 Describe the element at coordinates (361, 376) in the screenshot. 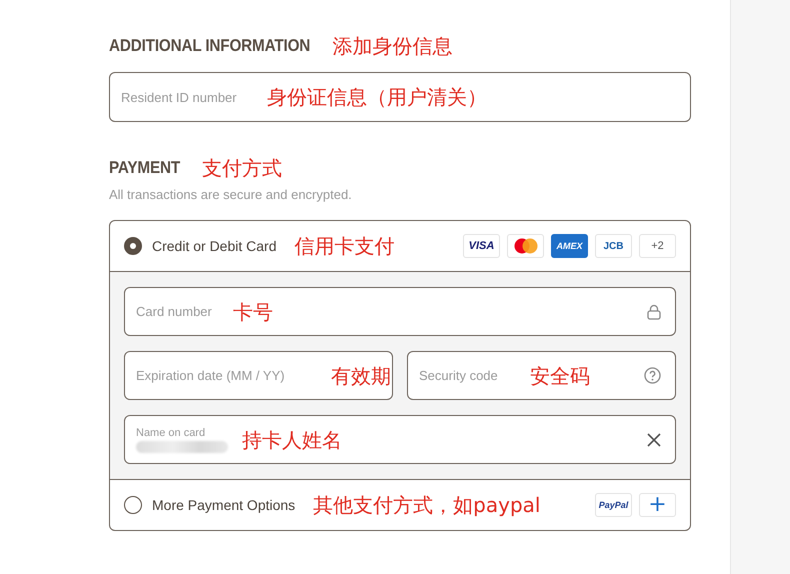

I see `annotation: 有效期` at that location.